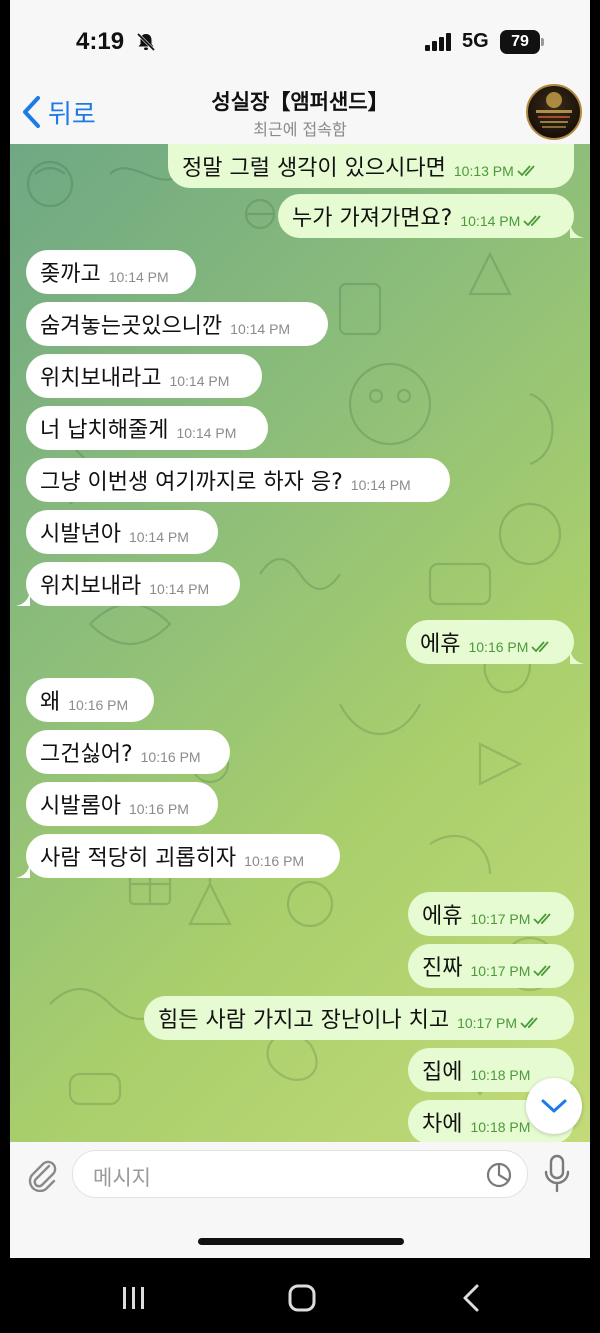 The height and width of the screenshot is (1333, 600). Describe the element at coordinates (146, 42) in the screenshot. I see `bell-muted-icon` at that location.